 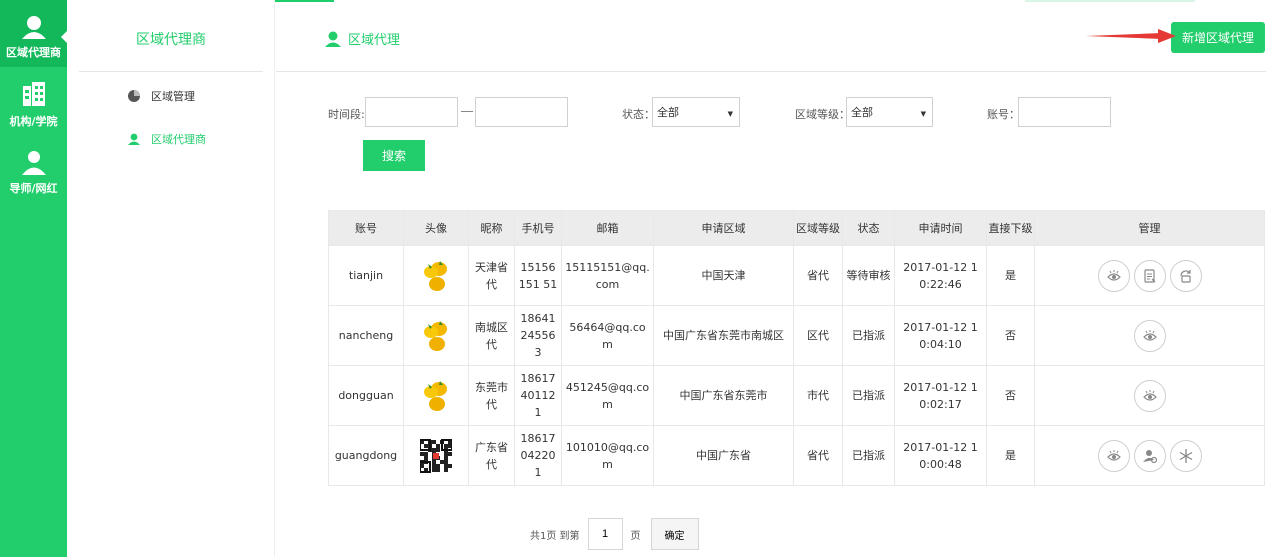 I want to click on assign-user-icon, so click(x=1150, y=456).